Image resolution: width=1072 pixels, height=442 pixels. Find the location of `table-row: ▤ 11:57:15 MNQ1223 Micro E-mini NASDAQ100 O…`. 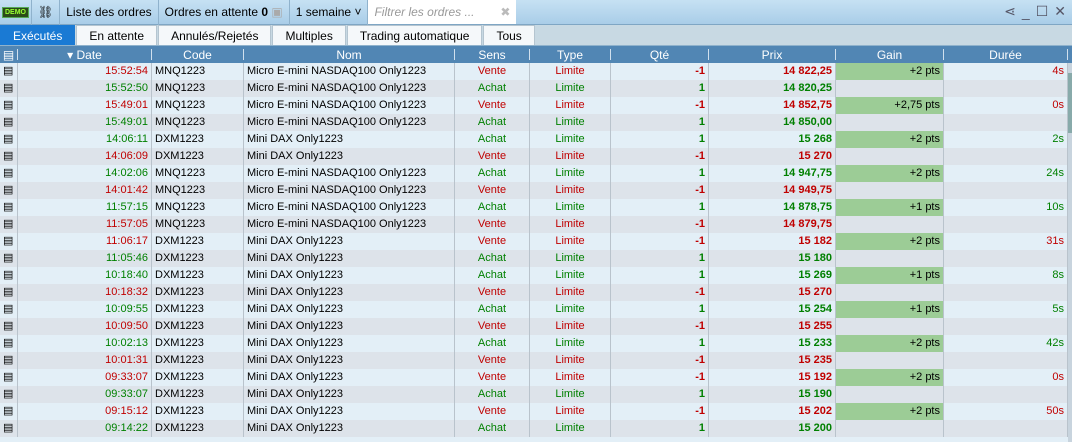

table-row: ▤ 11:57:15 MNQ1223 Micro E-mini NASDAQ100 O… is located at coordinates (534, 207).